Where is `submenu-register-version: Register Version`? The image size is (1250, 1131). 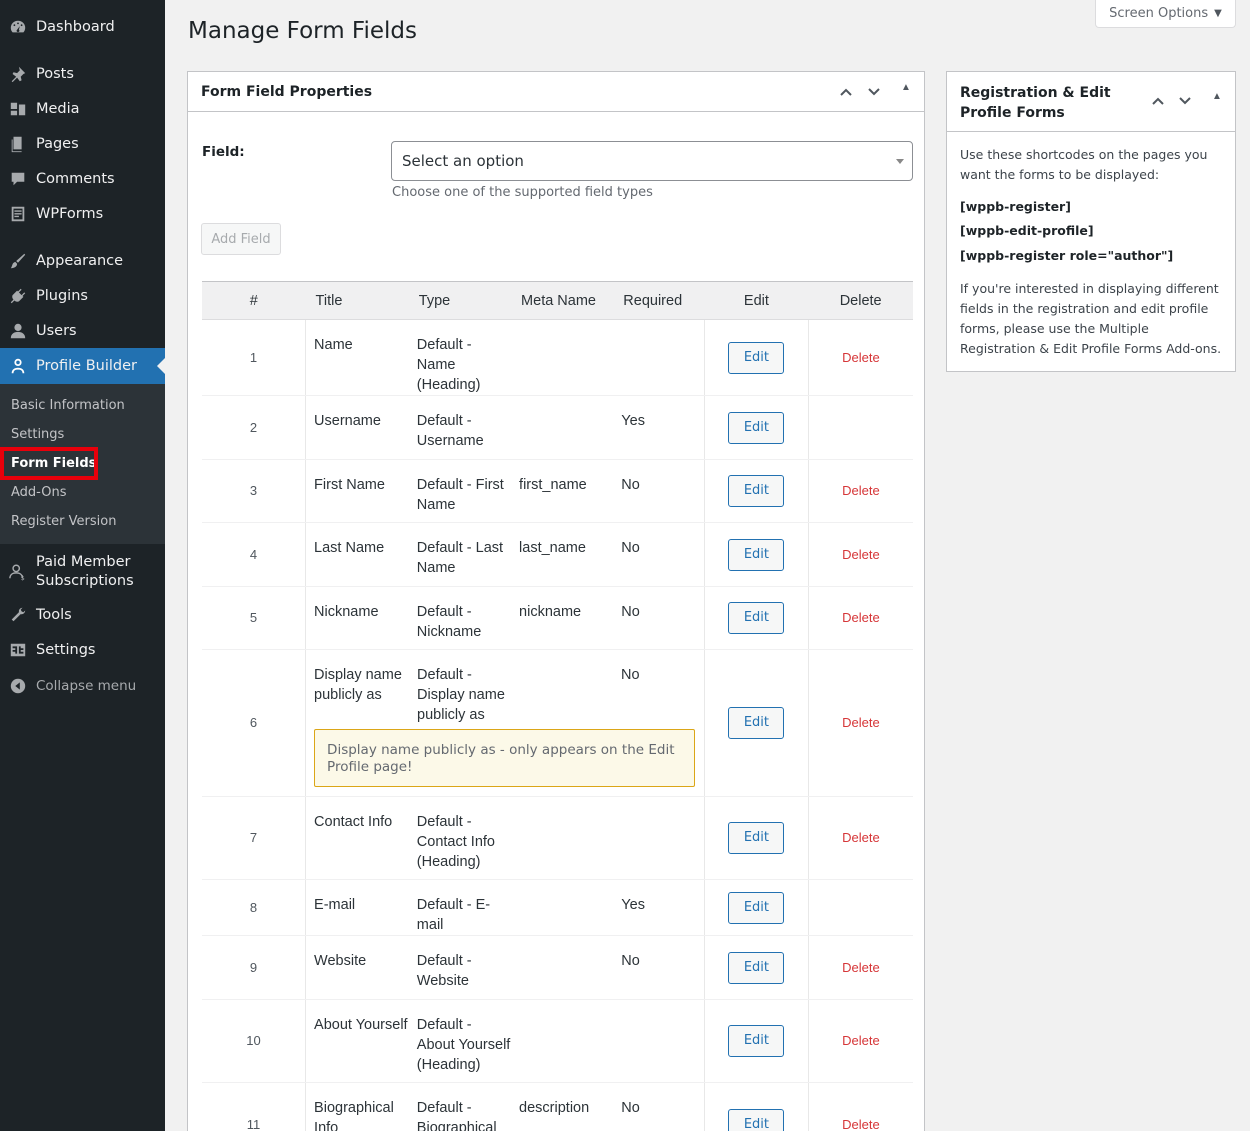 submenu-register-version: Register Version is located at coordinates (63, 521).